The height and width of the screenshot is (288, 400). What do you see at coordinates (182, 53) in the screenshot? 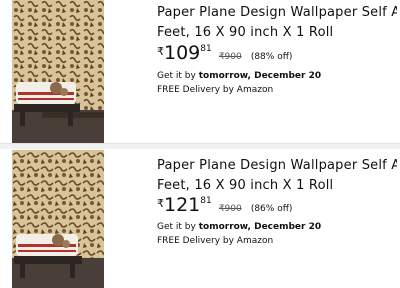
I see `price-whole: 109` at bounding box center [182, 53].